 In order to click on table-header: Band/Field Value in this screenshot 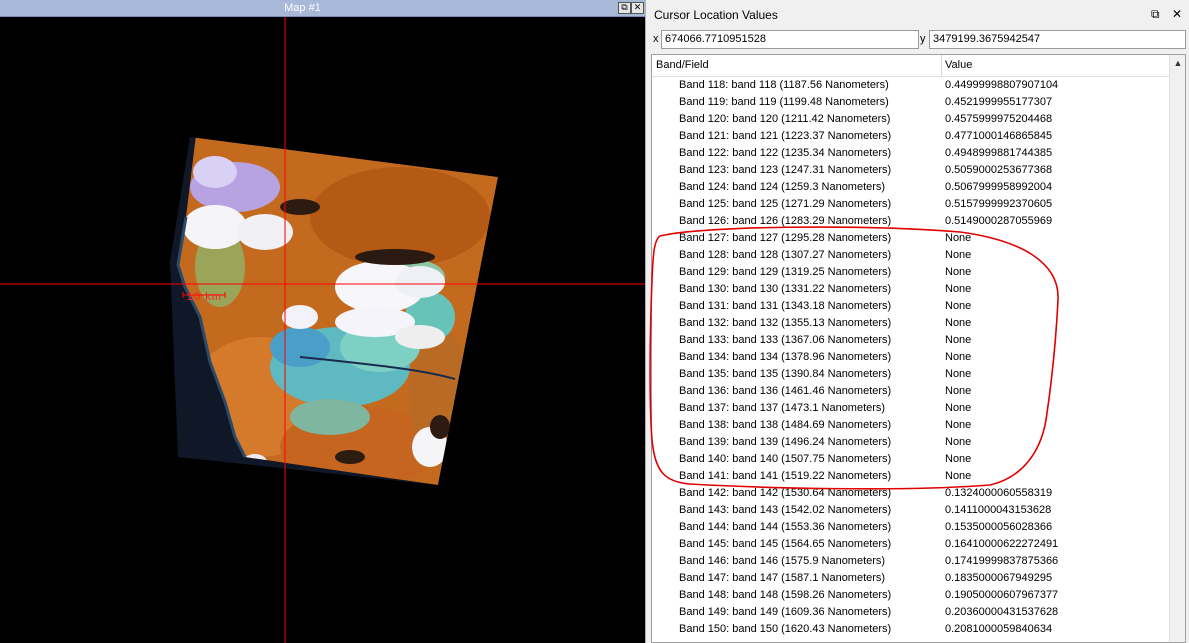, I will do `click(911, 66)`.